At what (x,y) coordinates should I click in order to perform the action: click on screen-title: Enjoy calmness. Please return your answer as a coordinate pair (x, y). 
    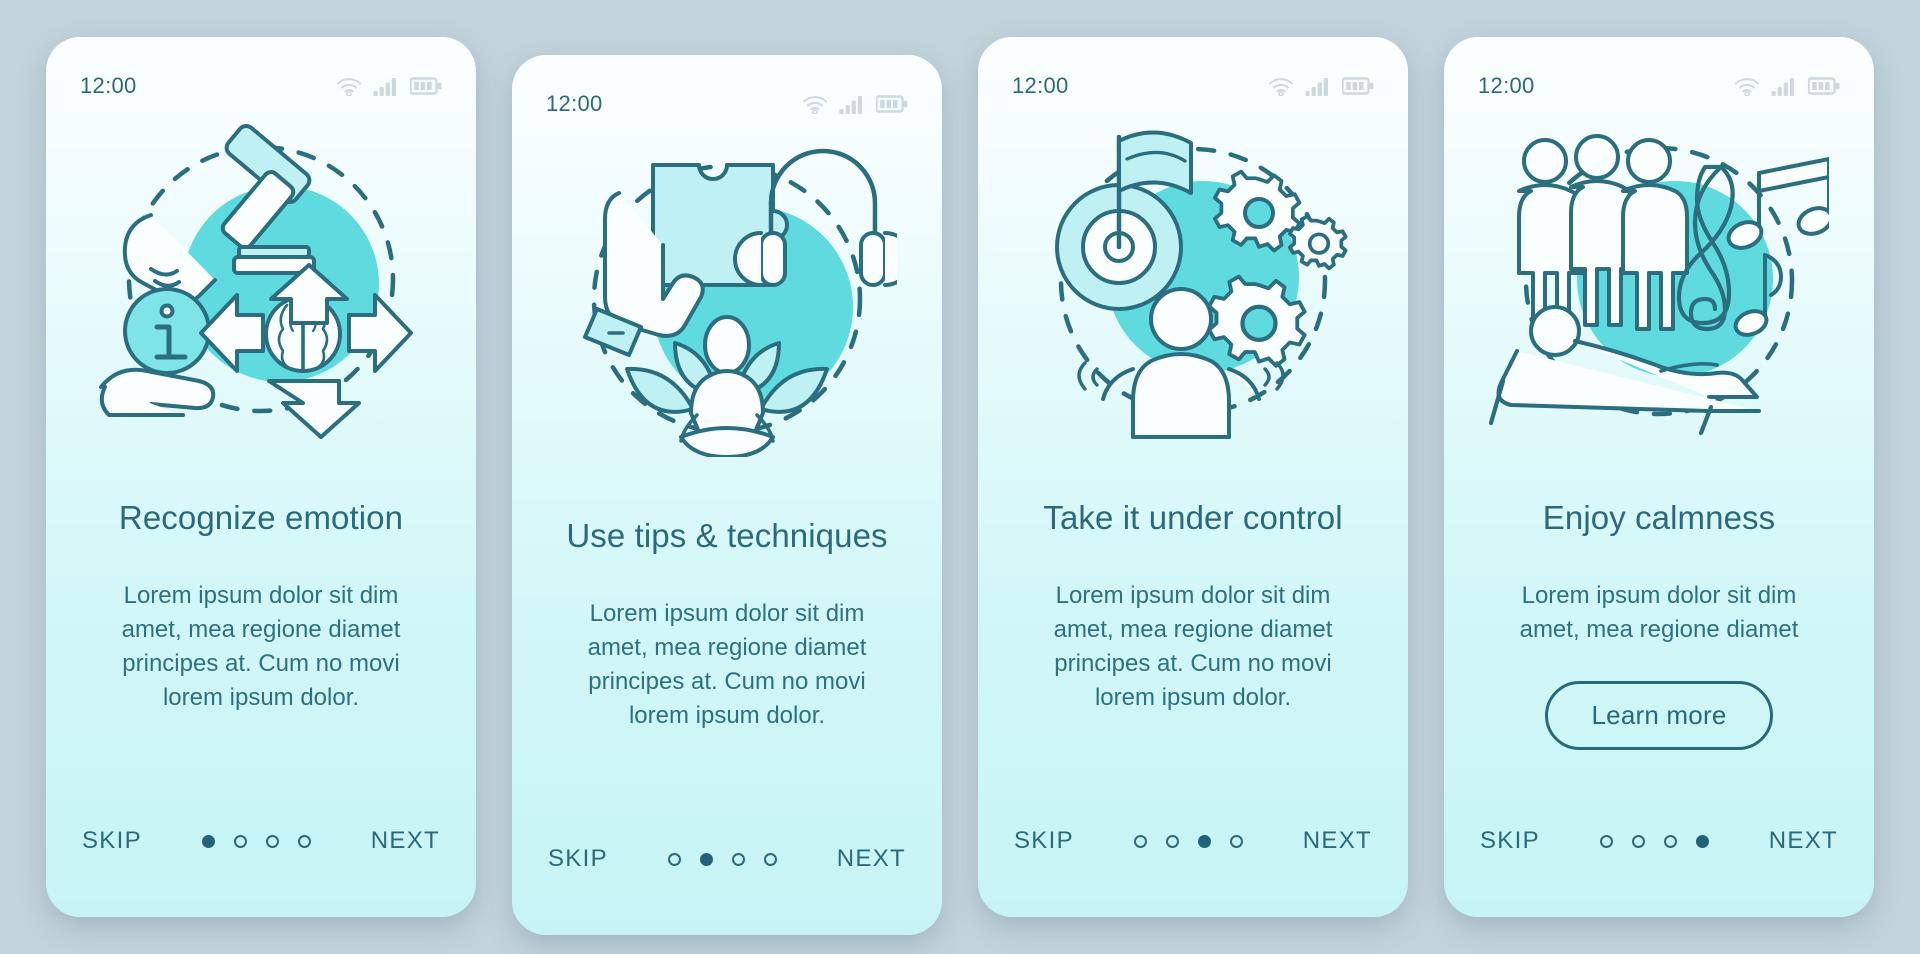
    Looking at the image, I should click on (1659, 517).